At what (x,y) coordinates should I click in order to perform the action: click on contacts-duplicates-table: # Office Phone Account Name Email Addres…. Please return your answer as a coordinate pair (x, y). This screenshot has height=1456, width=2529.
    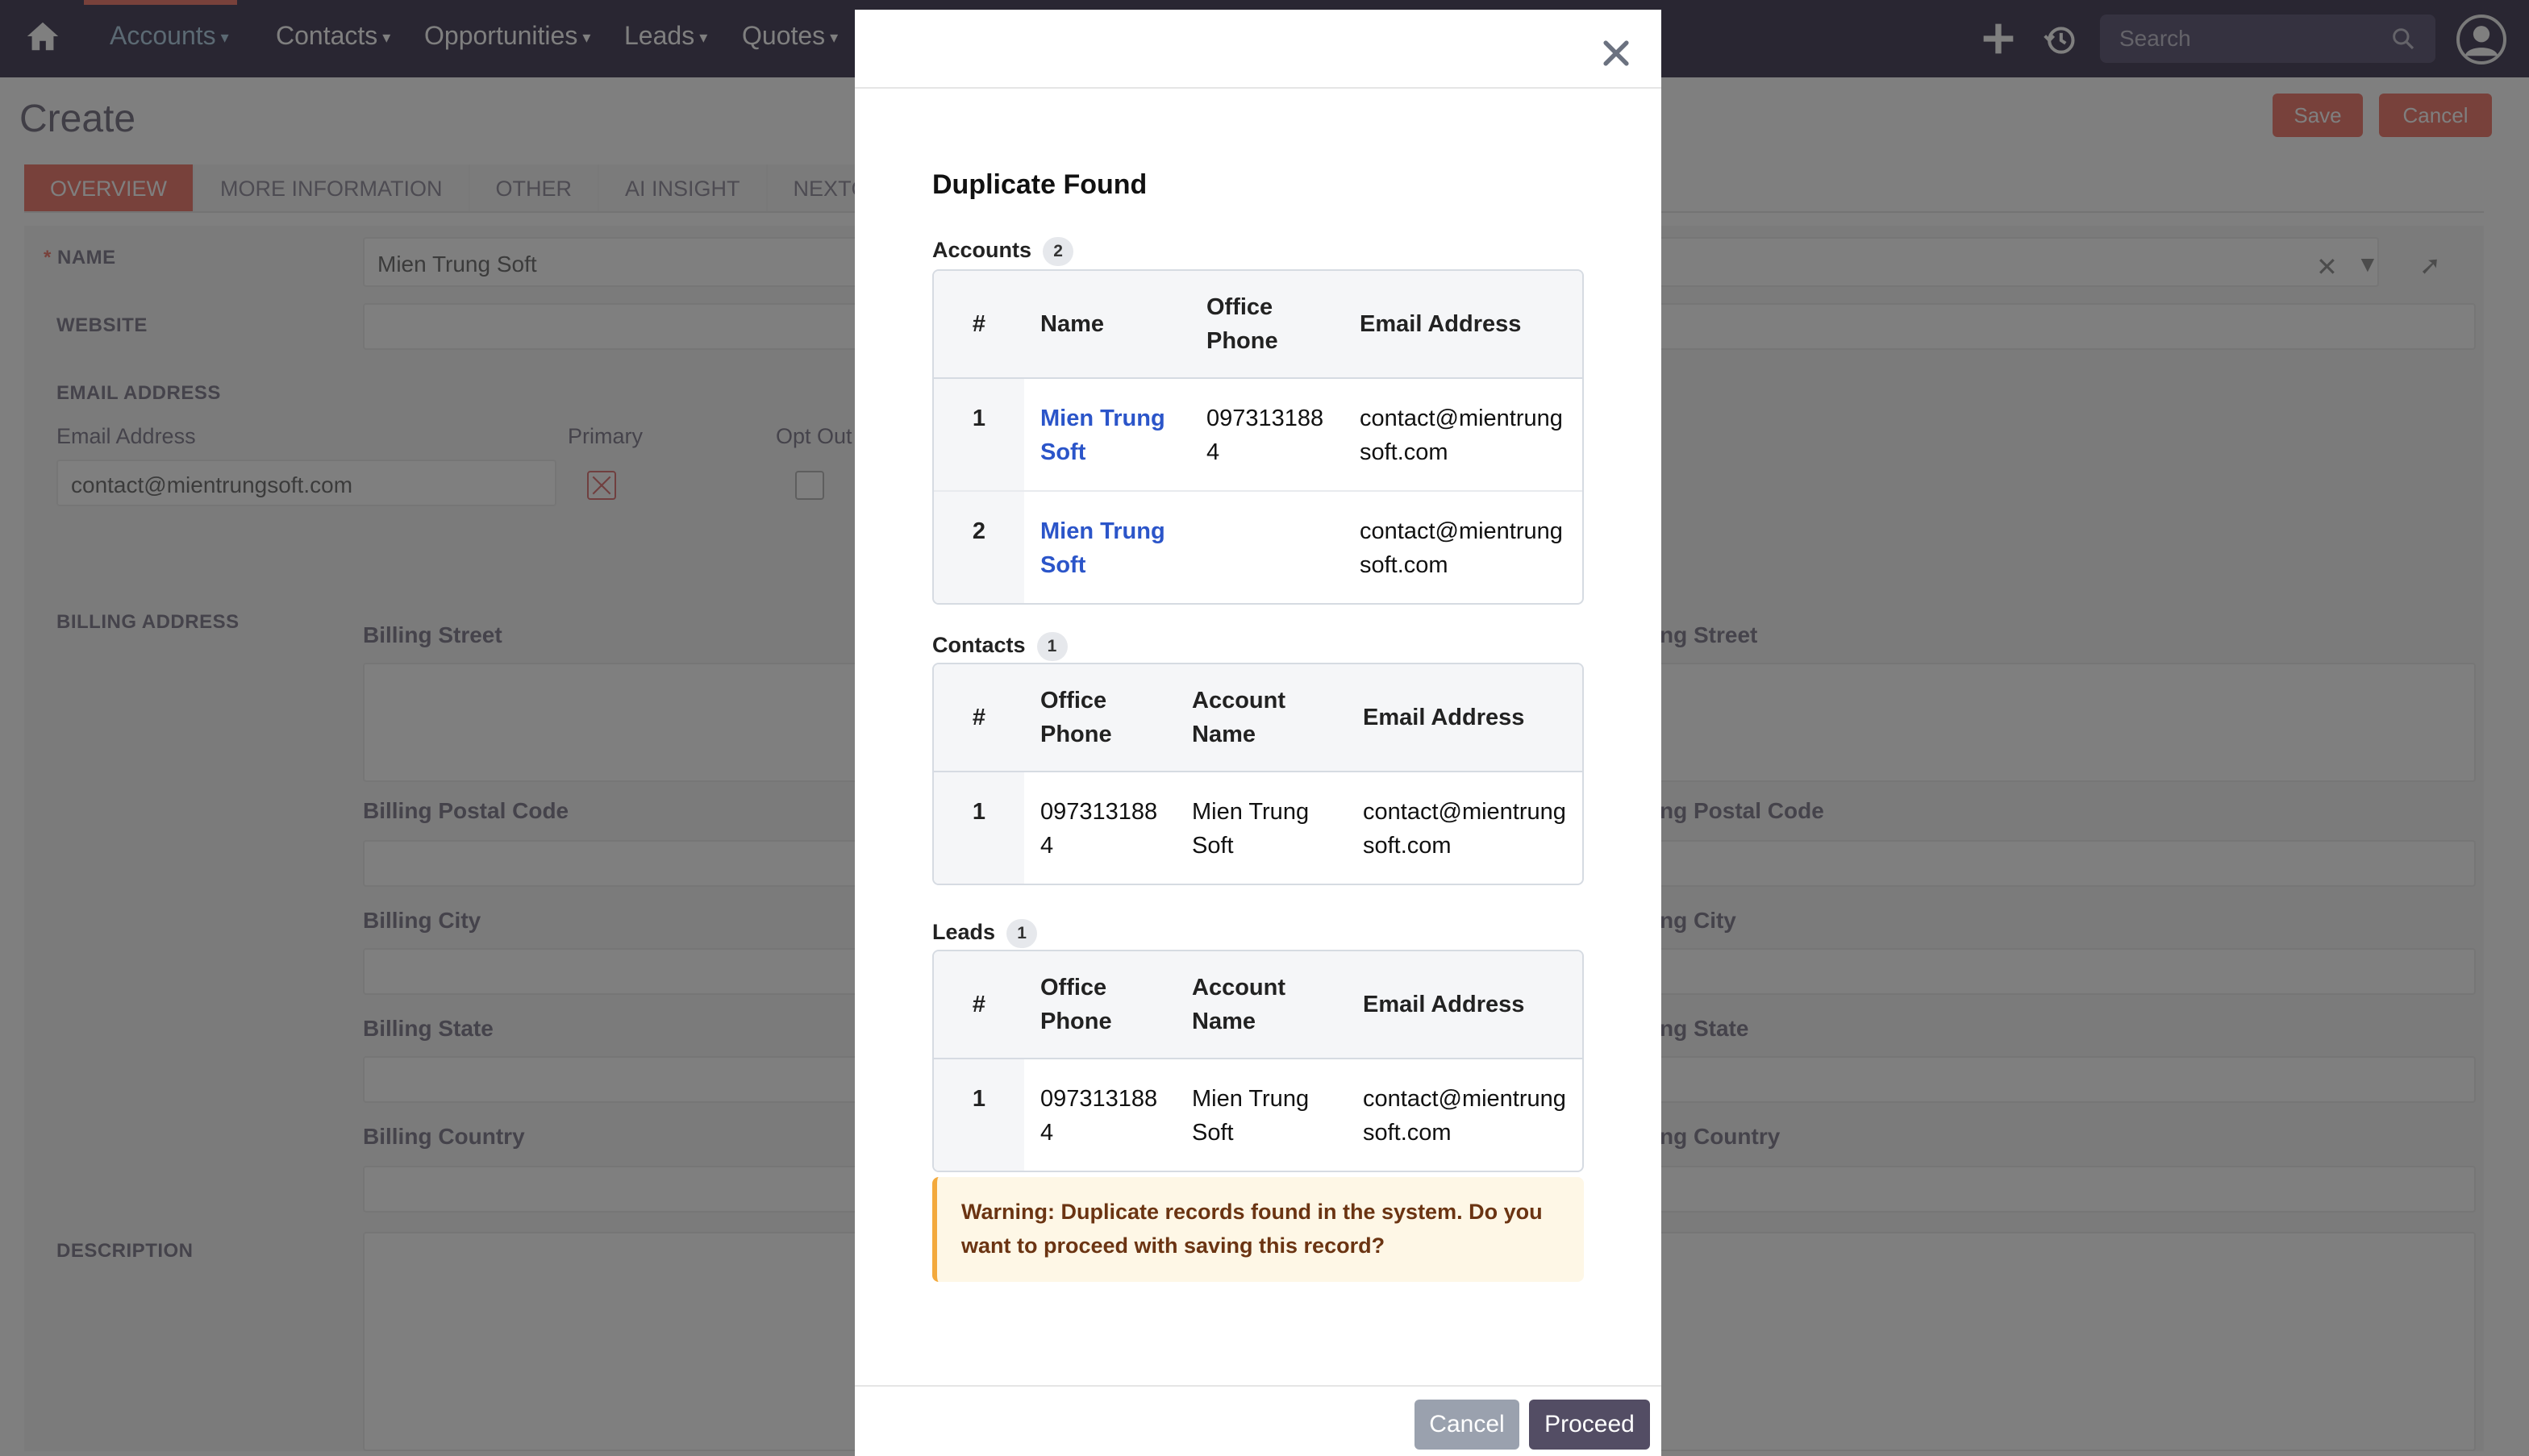
    Looking at the image, I should click on (1258, 774).